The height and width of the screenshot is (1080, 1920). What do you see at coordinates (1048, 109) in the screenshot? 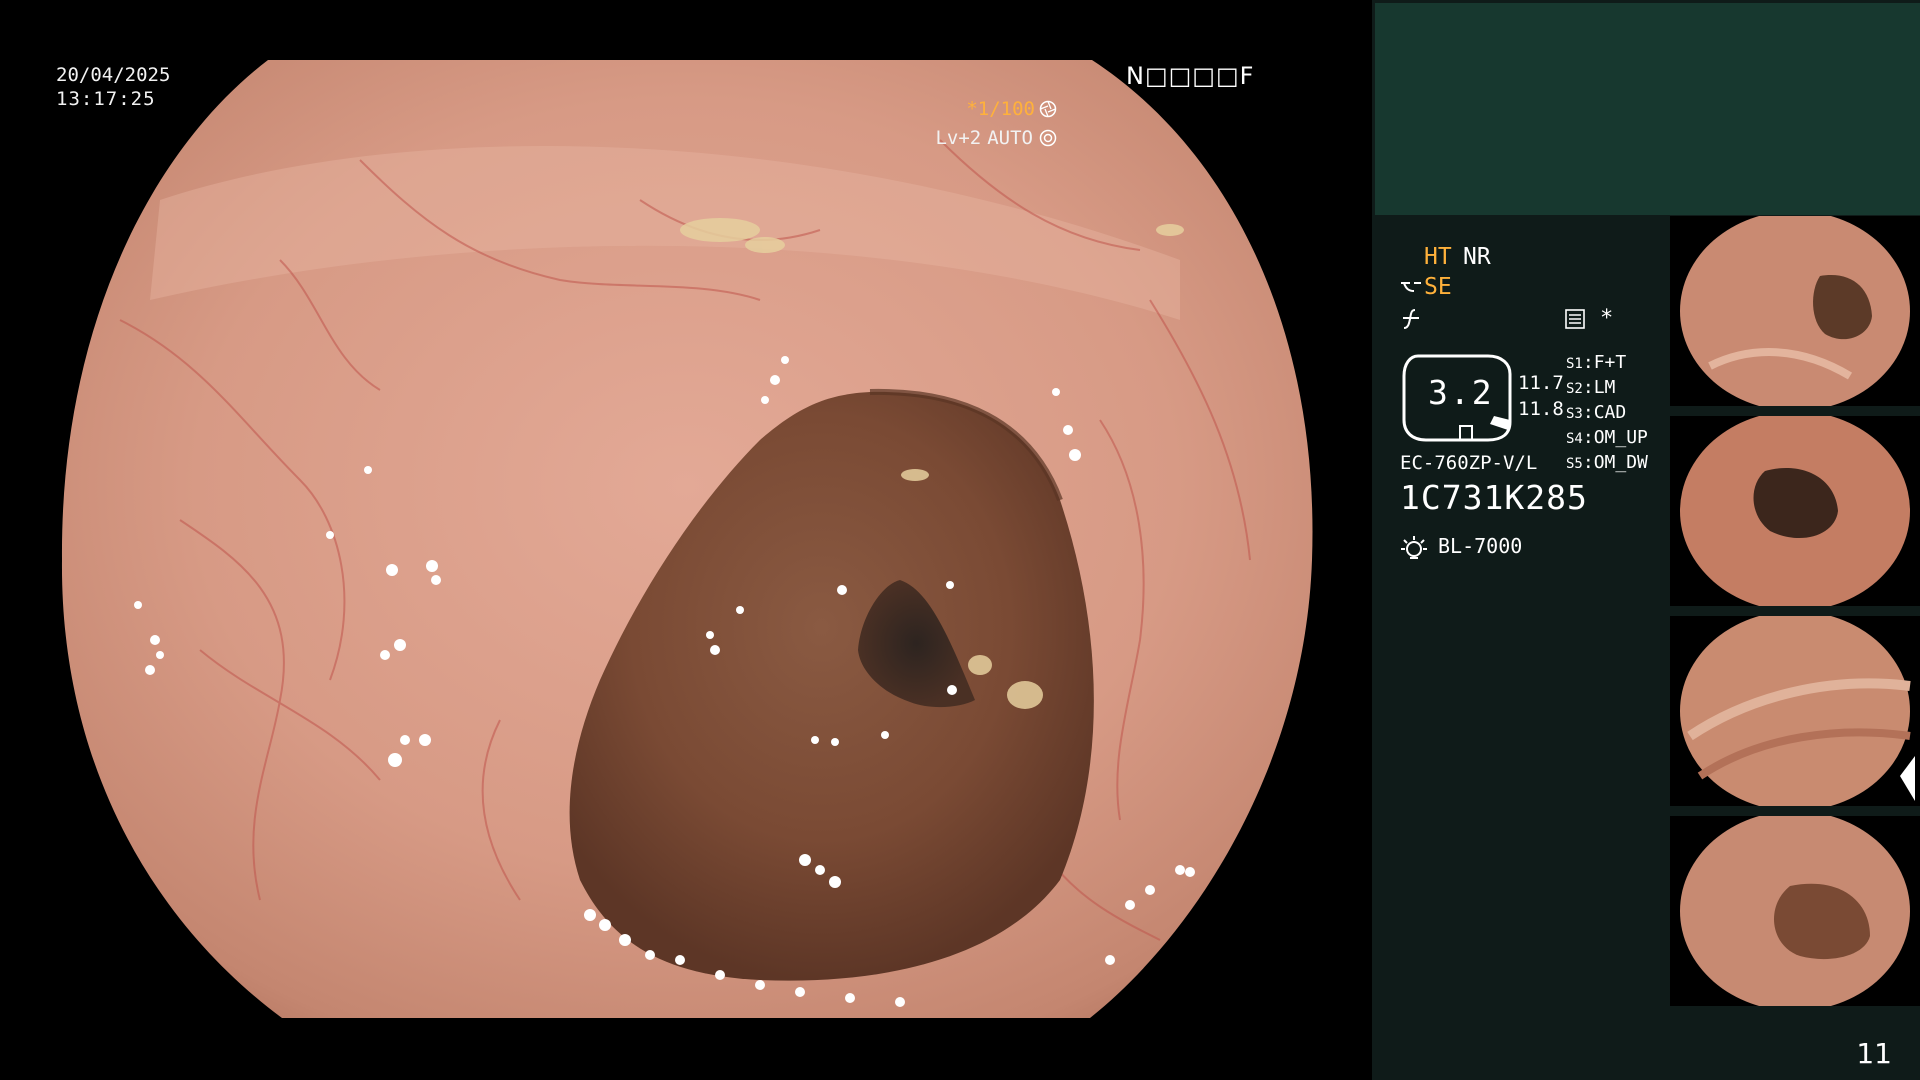
I see `aperture-icon` at bounding box center [1048, 109].